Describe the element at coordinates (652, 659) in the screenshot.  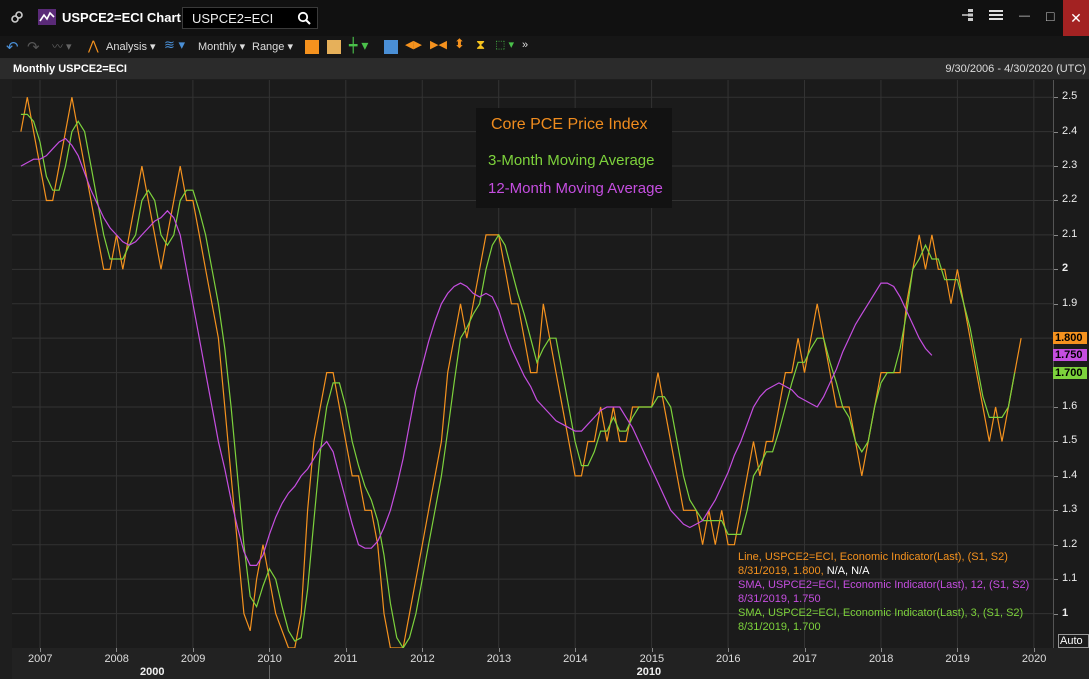
I see `x-tick-label: 2015` at that location.